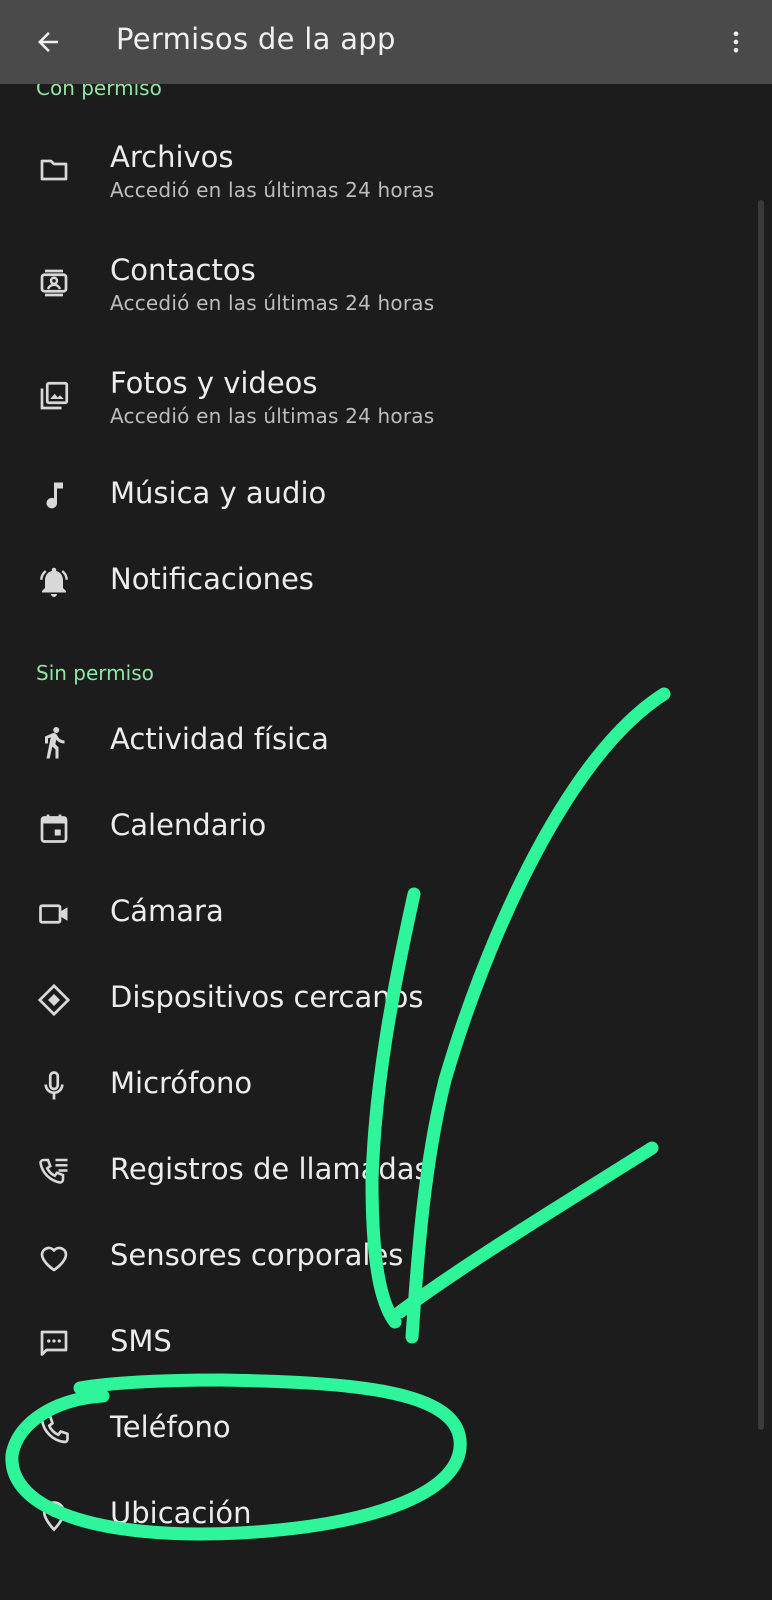  I want to click on permission-title: Fotos y videos, so click(214, 383).